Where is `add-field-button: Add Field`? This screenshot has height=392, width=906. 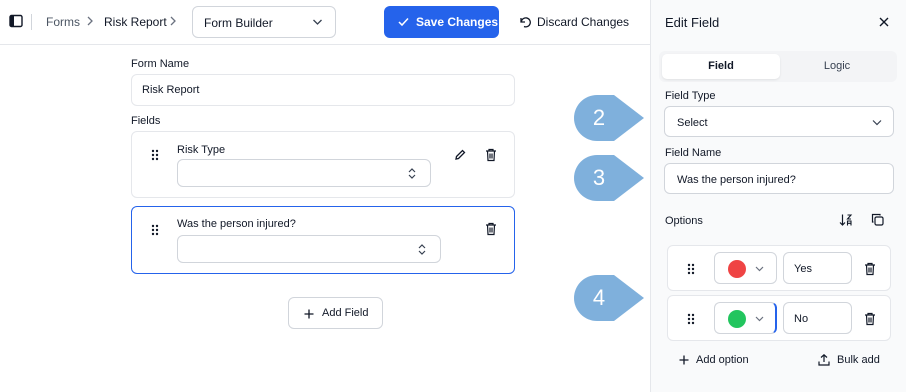
add-field-button: Add Field is located at coordinates (335, 313).